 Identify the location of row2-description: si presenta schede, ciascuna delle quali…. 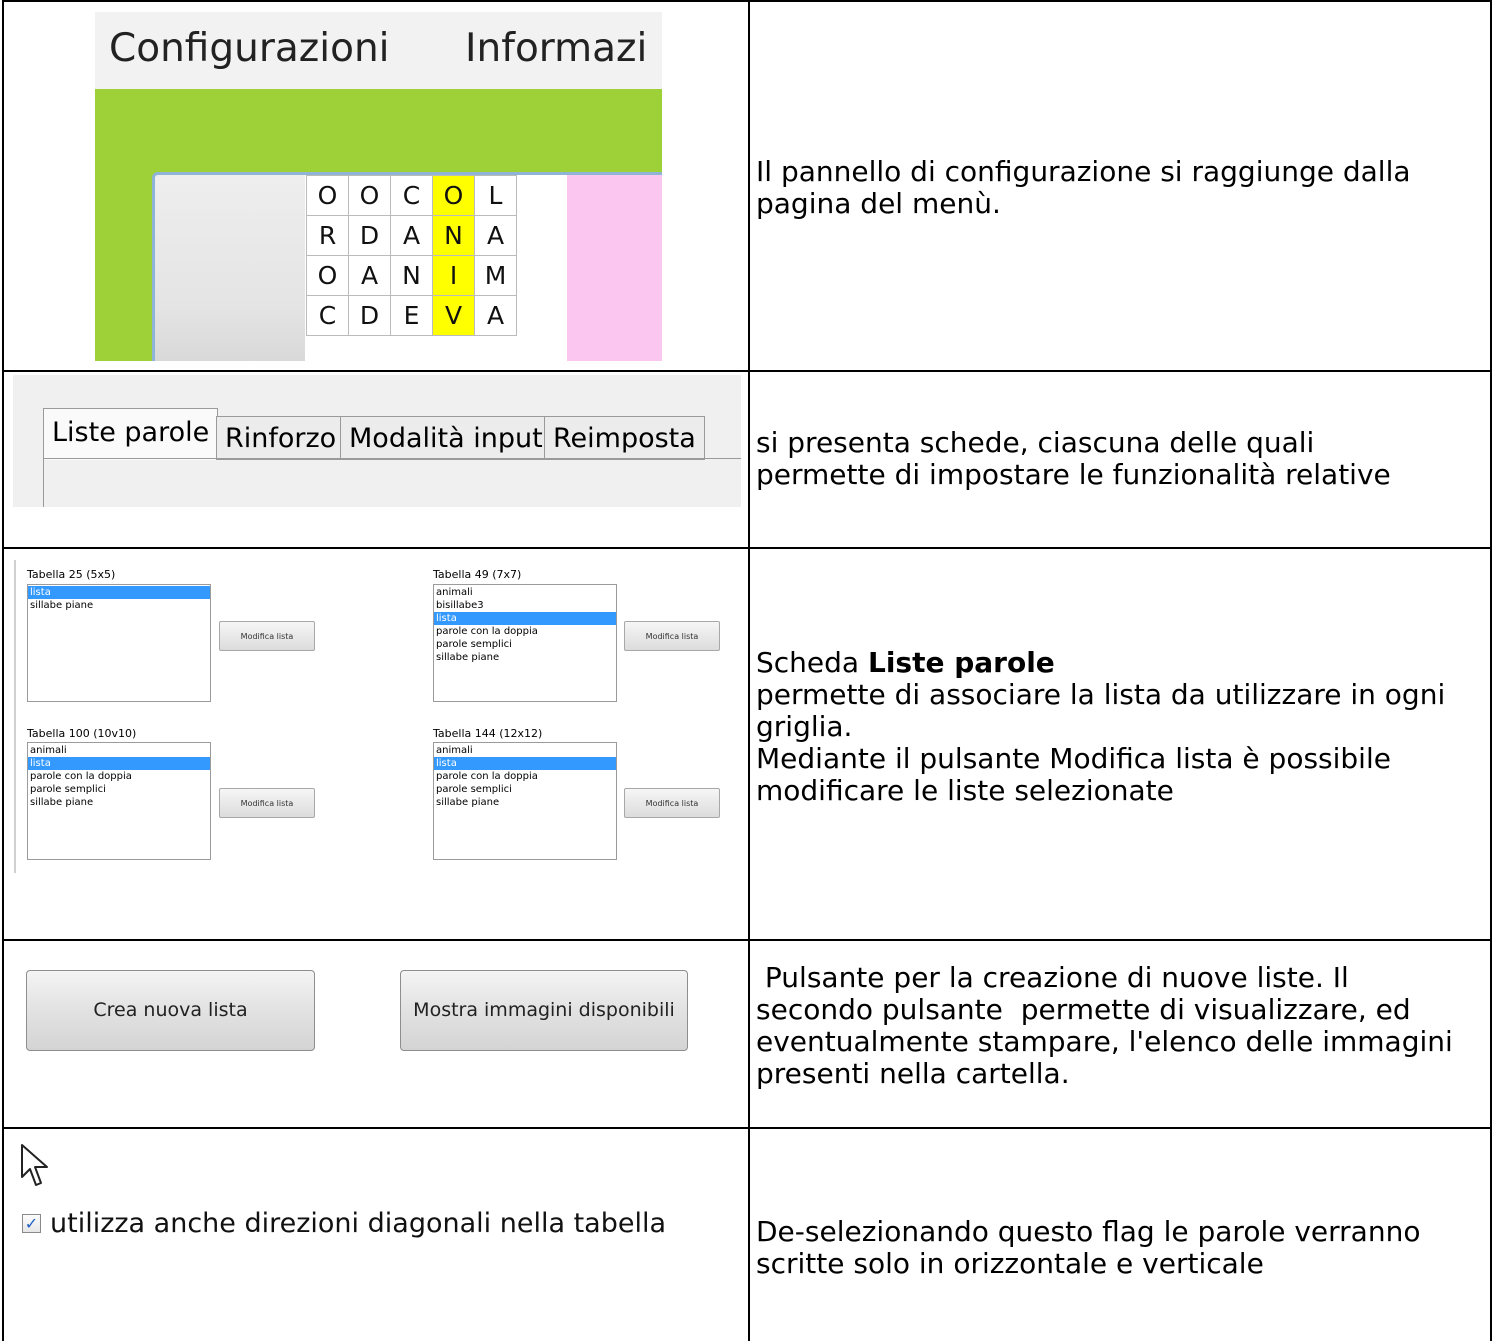
(1073, 458).